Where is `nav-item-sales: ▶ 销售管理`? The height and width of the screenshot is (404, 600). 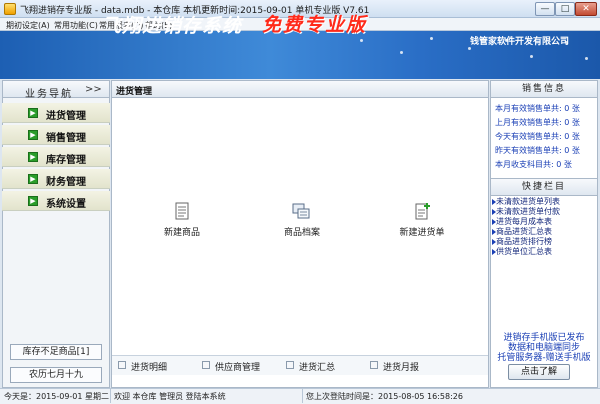
nav-item-sales: ▶ 销售管理 is located at coordinates (56, 135).